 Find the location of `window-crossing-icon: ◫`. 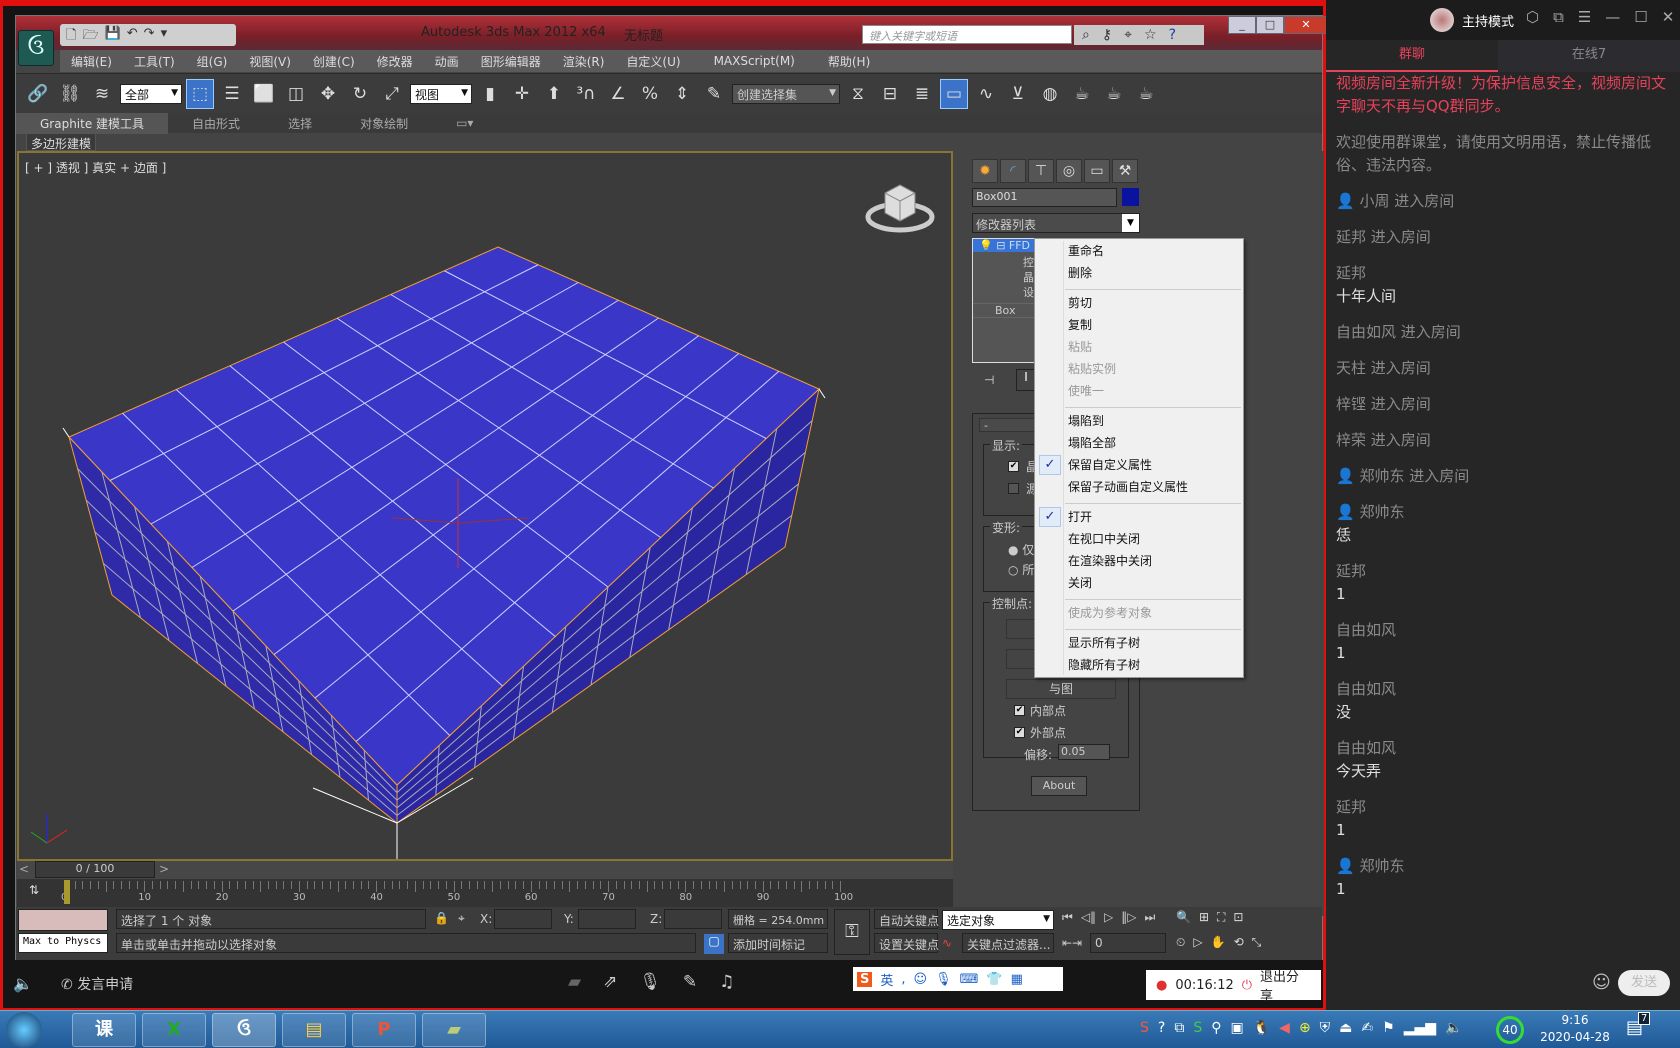

window-crossing-icon: ◫ is located at coordinates (296, 94).